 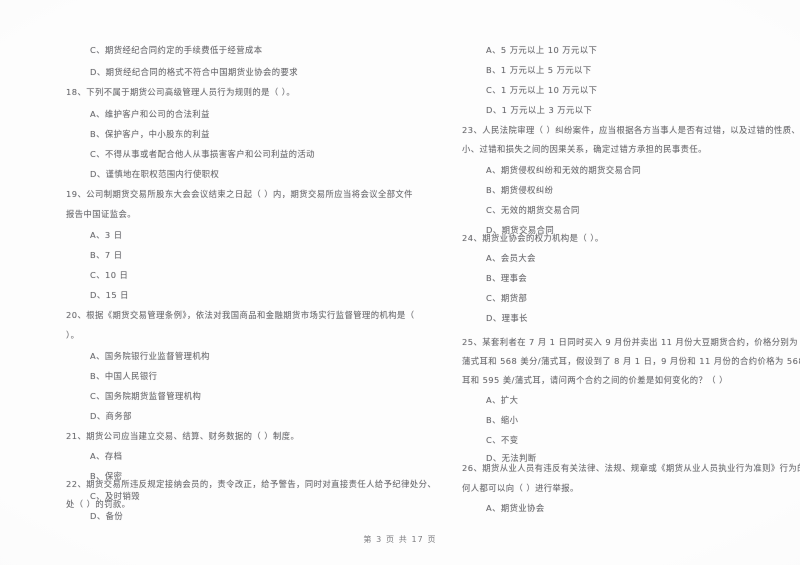 I want to click on option-line: B、中国人民银行, so click(x=124, y=376).